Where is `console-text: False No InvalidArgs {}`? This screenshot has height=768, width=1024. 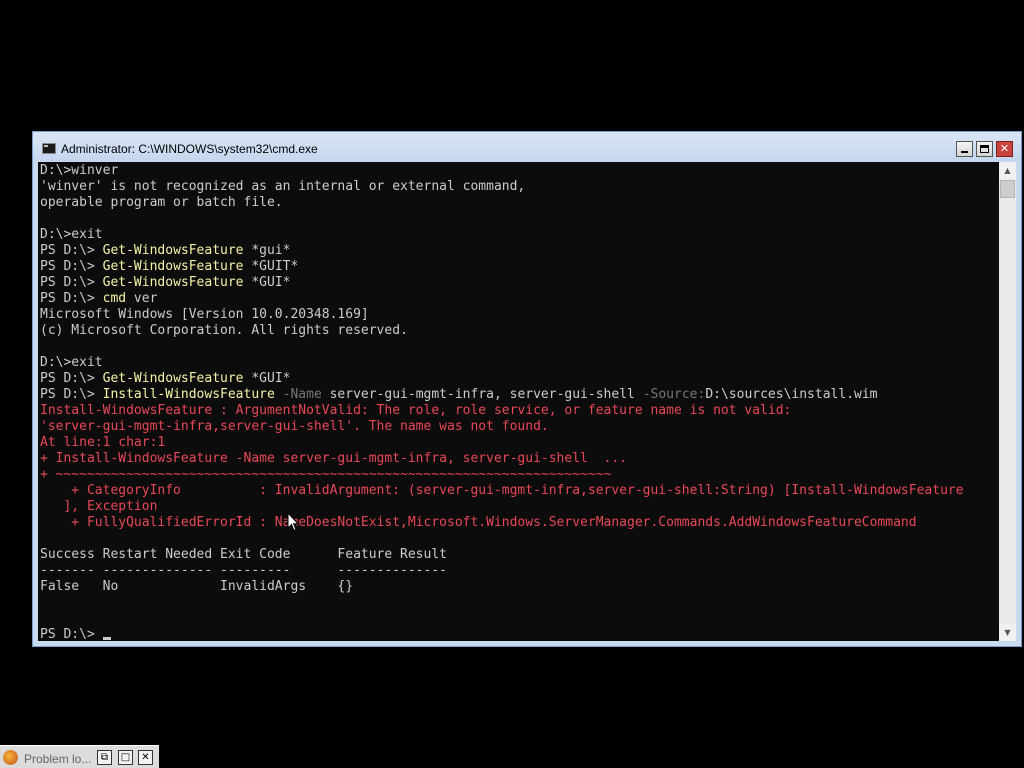
console-text: False No InvalidArgs {} is located at coordinates (197, 586).